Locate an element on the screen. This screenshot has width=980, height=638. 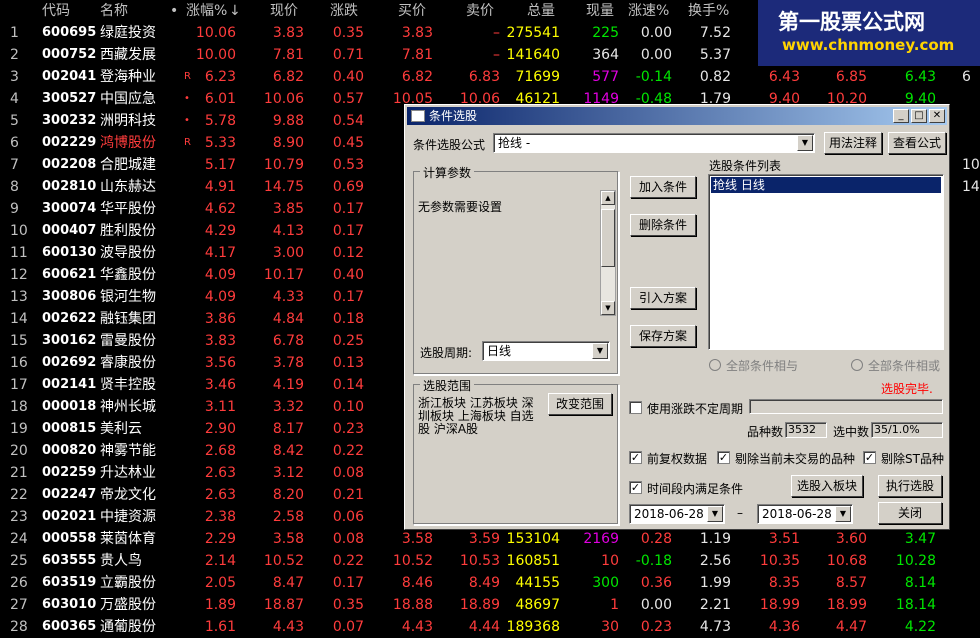
condition-list: 抢线 日线 is located at coordinates (826, 262).